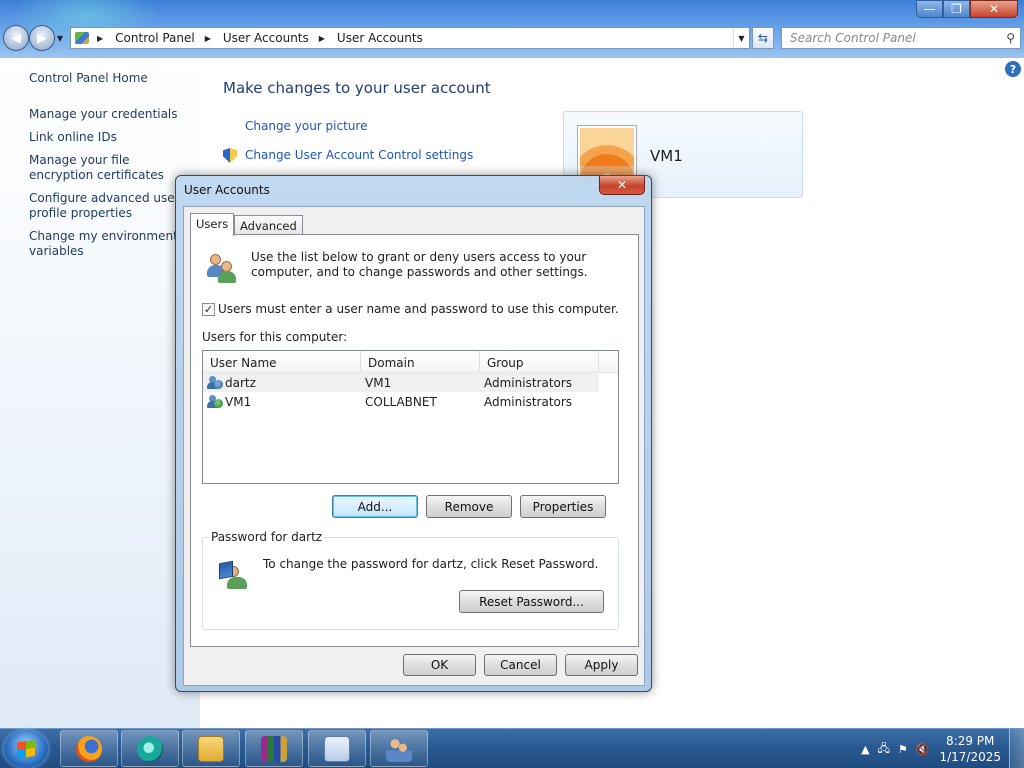  I want to click on table-row: dartz VM1 Administrators, so click(401, 382).